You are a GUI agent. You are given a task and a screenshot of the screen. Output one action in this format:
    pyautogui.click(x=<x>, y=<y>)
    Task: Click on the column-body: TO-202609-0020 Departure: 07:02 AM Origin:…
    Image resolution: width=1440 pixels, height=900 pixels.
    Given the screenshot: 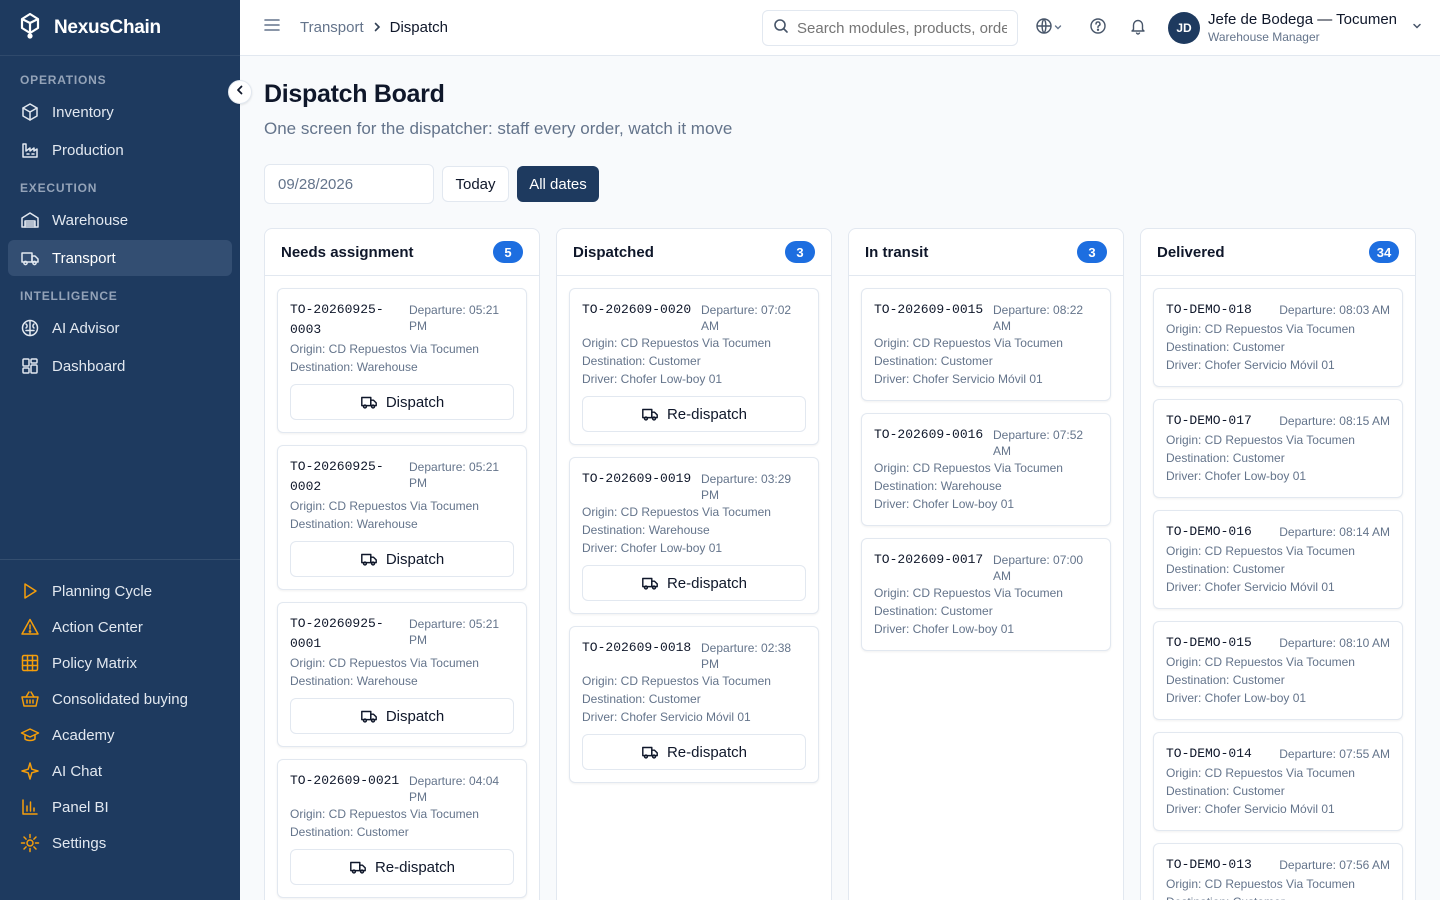 What is the action you would take?
    pyautogui.click(x=694, y=529)
    